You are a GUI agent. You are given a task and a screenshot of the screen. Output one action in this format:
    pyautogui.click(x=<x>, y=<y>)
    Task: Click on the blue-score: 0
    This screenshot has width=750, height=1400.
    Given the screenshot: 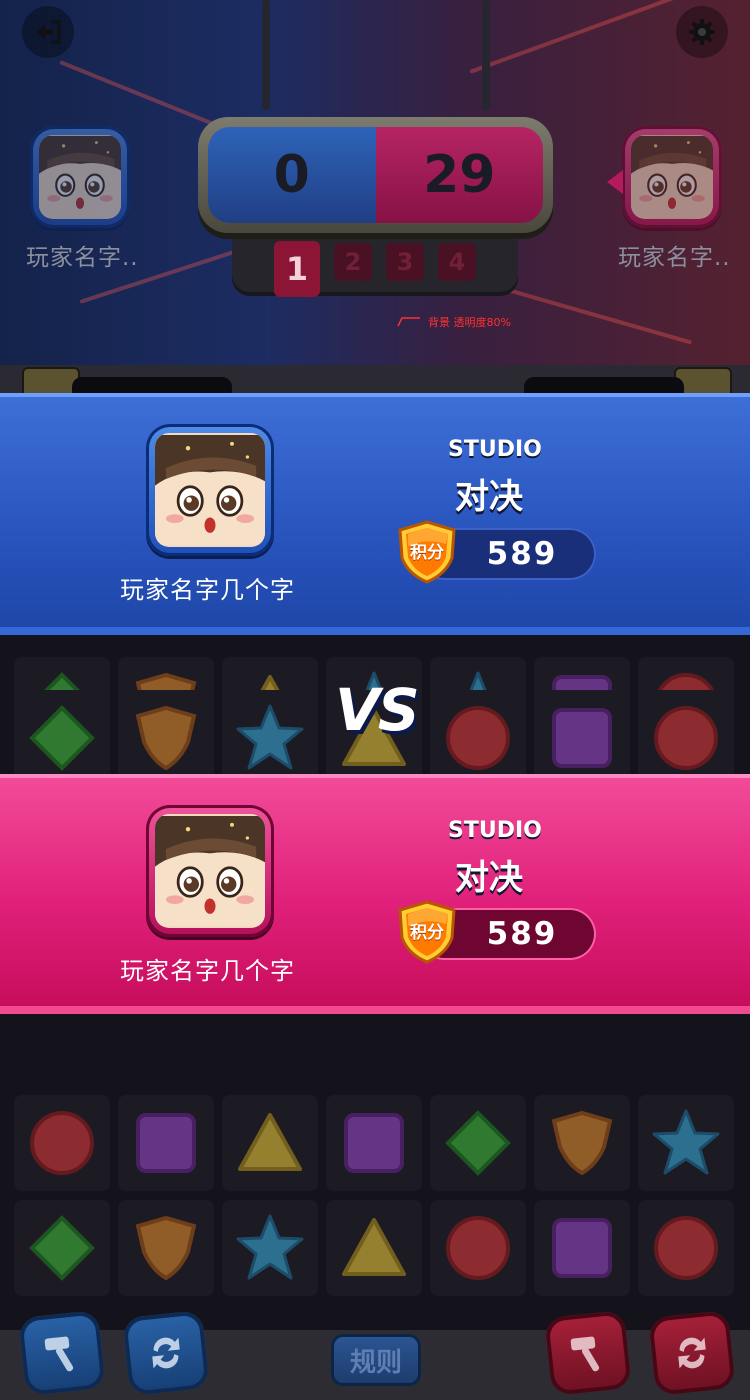 What is the action you would take?
    pyautogui.click(x=292, y=175)
    